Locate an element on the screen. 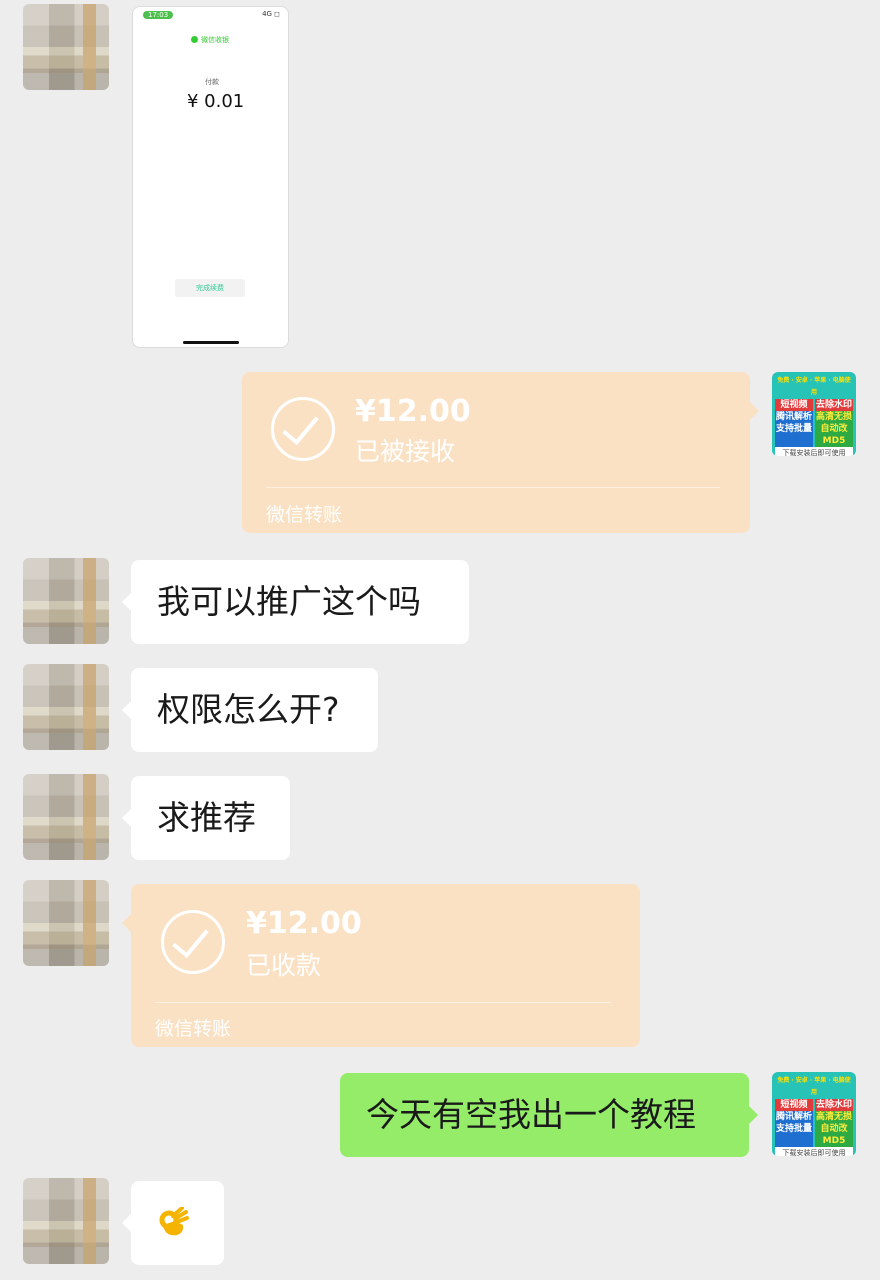  message-text: 今天有空我出一个教程 is located at coordinates (531, 1114).